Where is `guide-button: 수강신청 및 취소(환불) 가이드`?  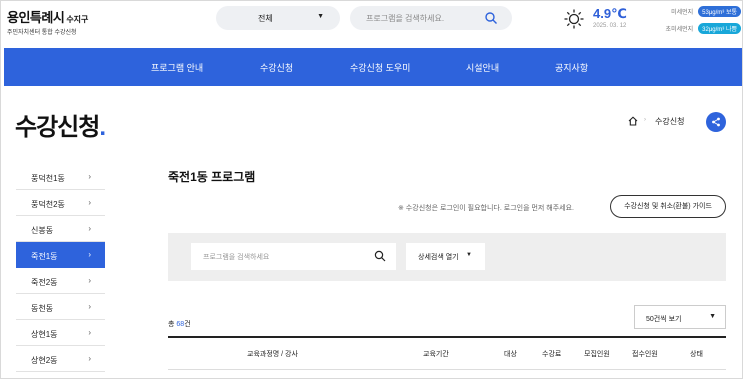 guide-button: 수강신청 및 취소(환불) 가이드 is located at coordinates (668, 206).